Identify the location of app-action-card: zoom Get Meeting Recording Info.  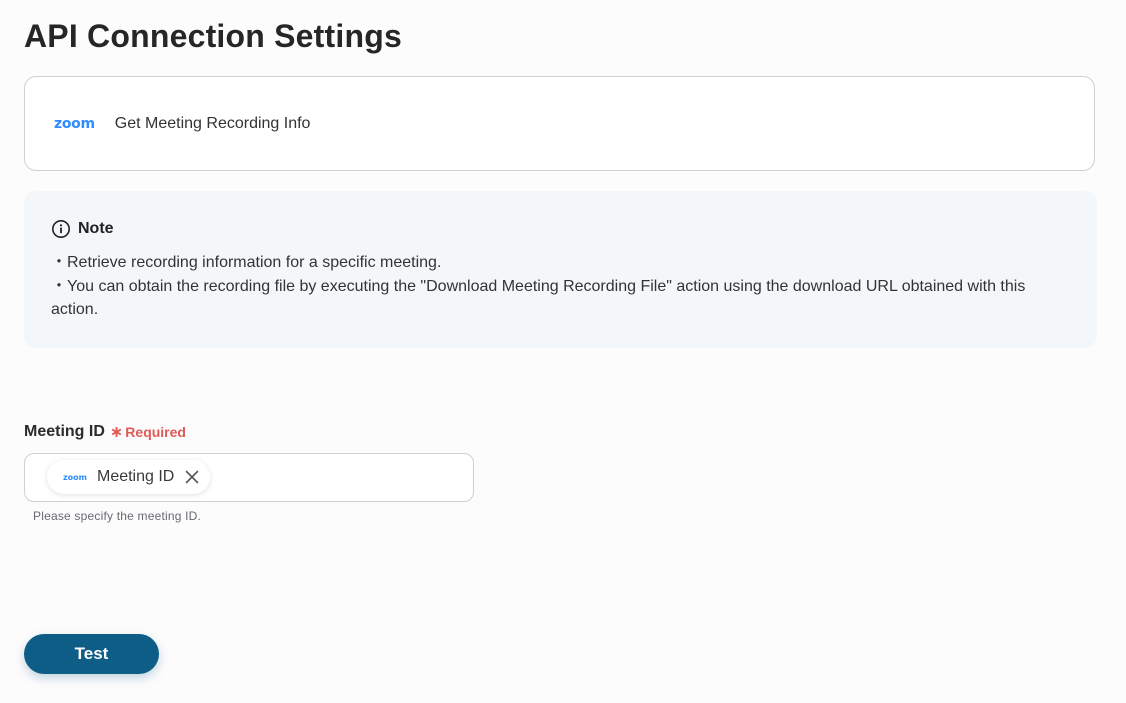
(559, 123).